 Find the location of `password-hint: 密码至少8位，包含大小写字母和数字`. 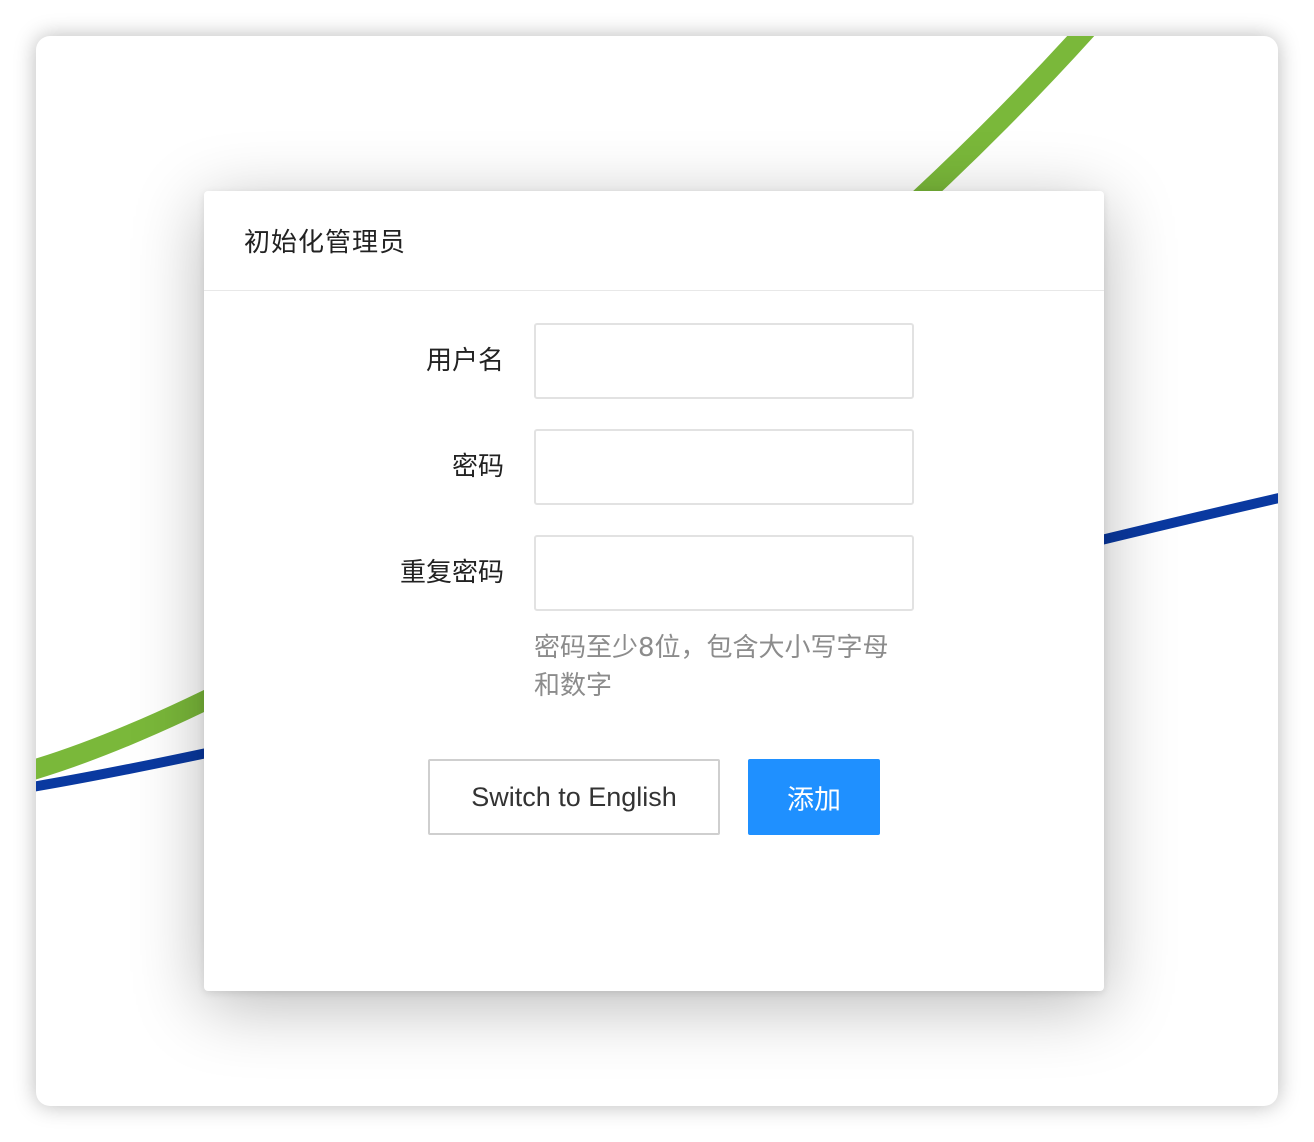

password-hint: 密码至少8位，包含大小写字母和数字 is located at coordinates (711, 667).